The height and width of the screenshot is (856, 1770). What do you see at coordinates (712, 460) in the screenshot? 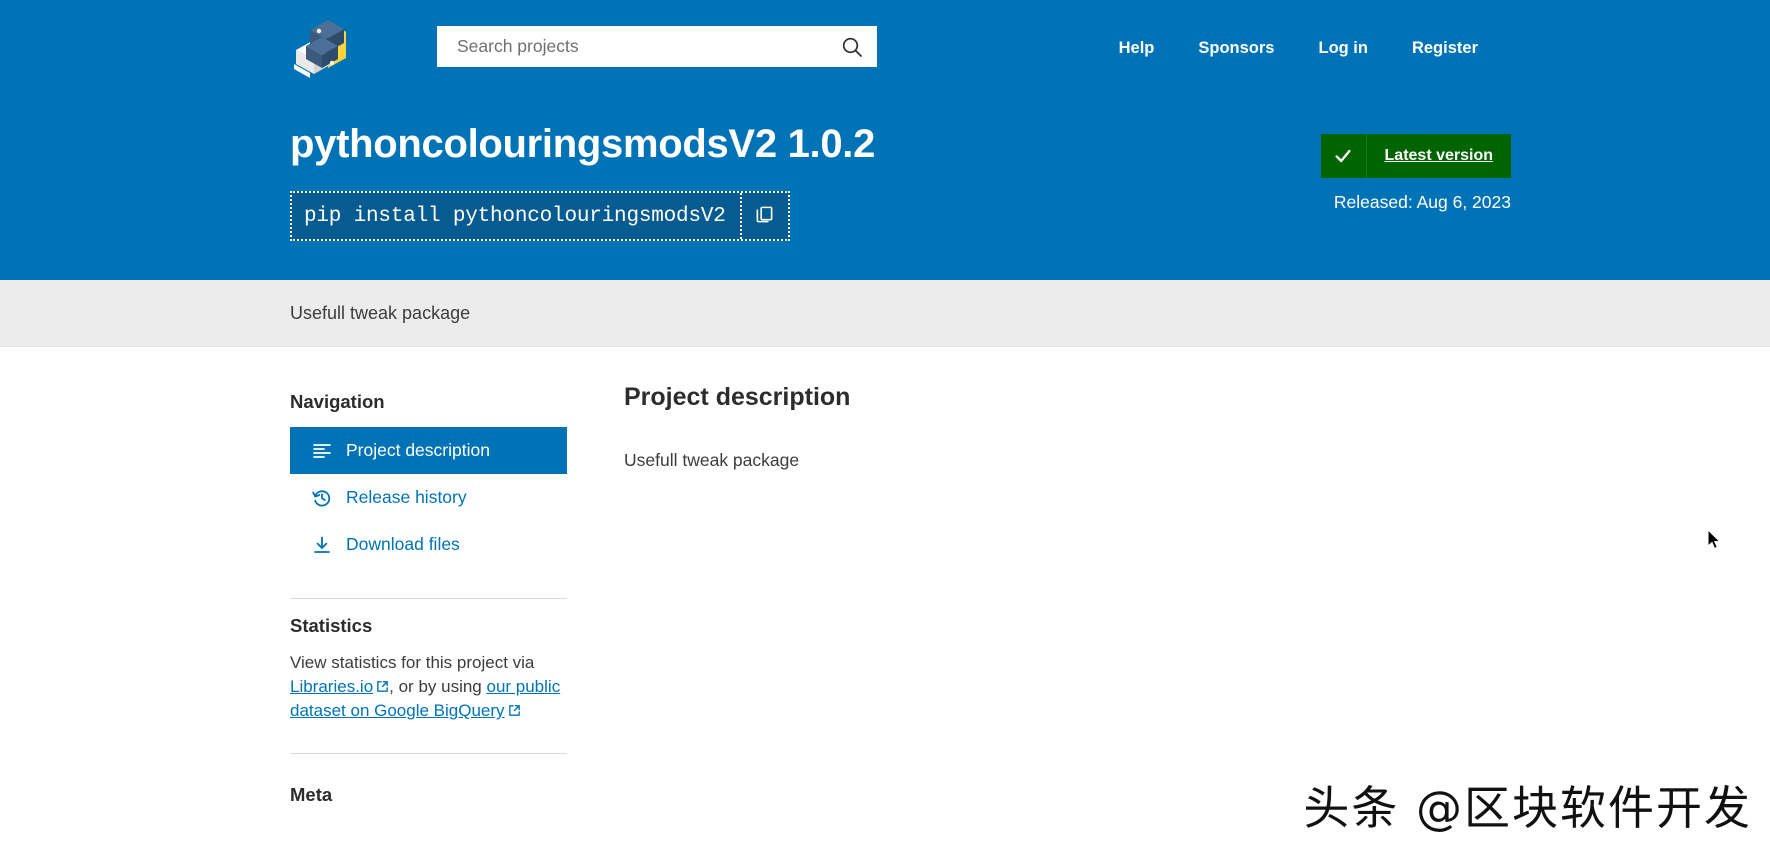
I see `project-description-body: Usefull tweak package` at bounding box center [712, 460].